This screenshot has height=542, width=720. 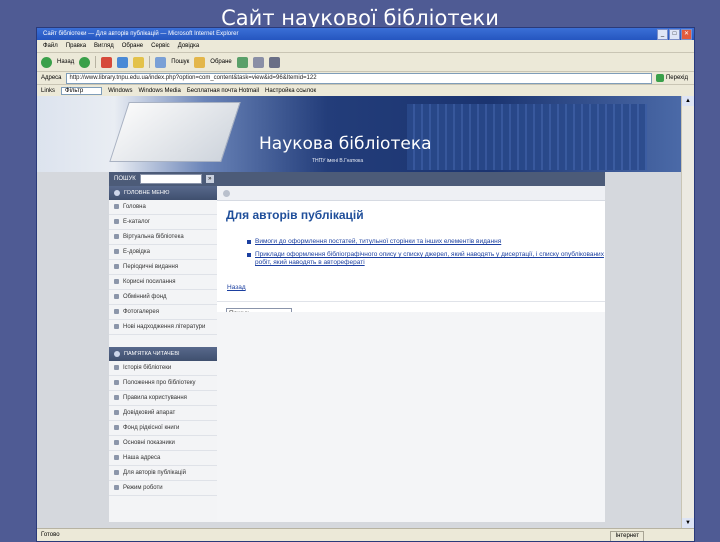 I want to click on links-item-windows-media: Windows Media, so click(x=160, y=91).